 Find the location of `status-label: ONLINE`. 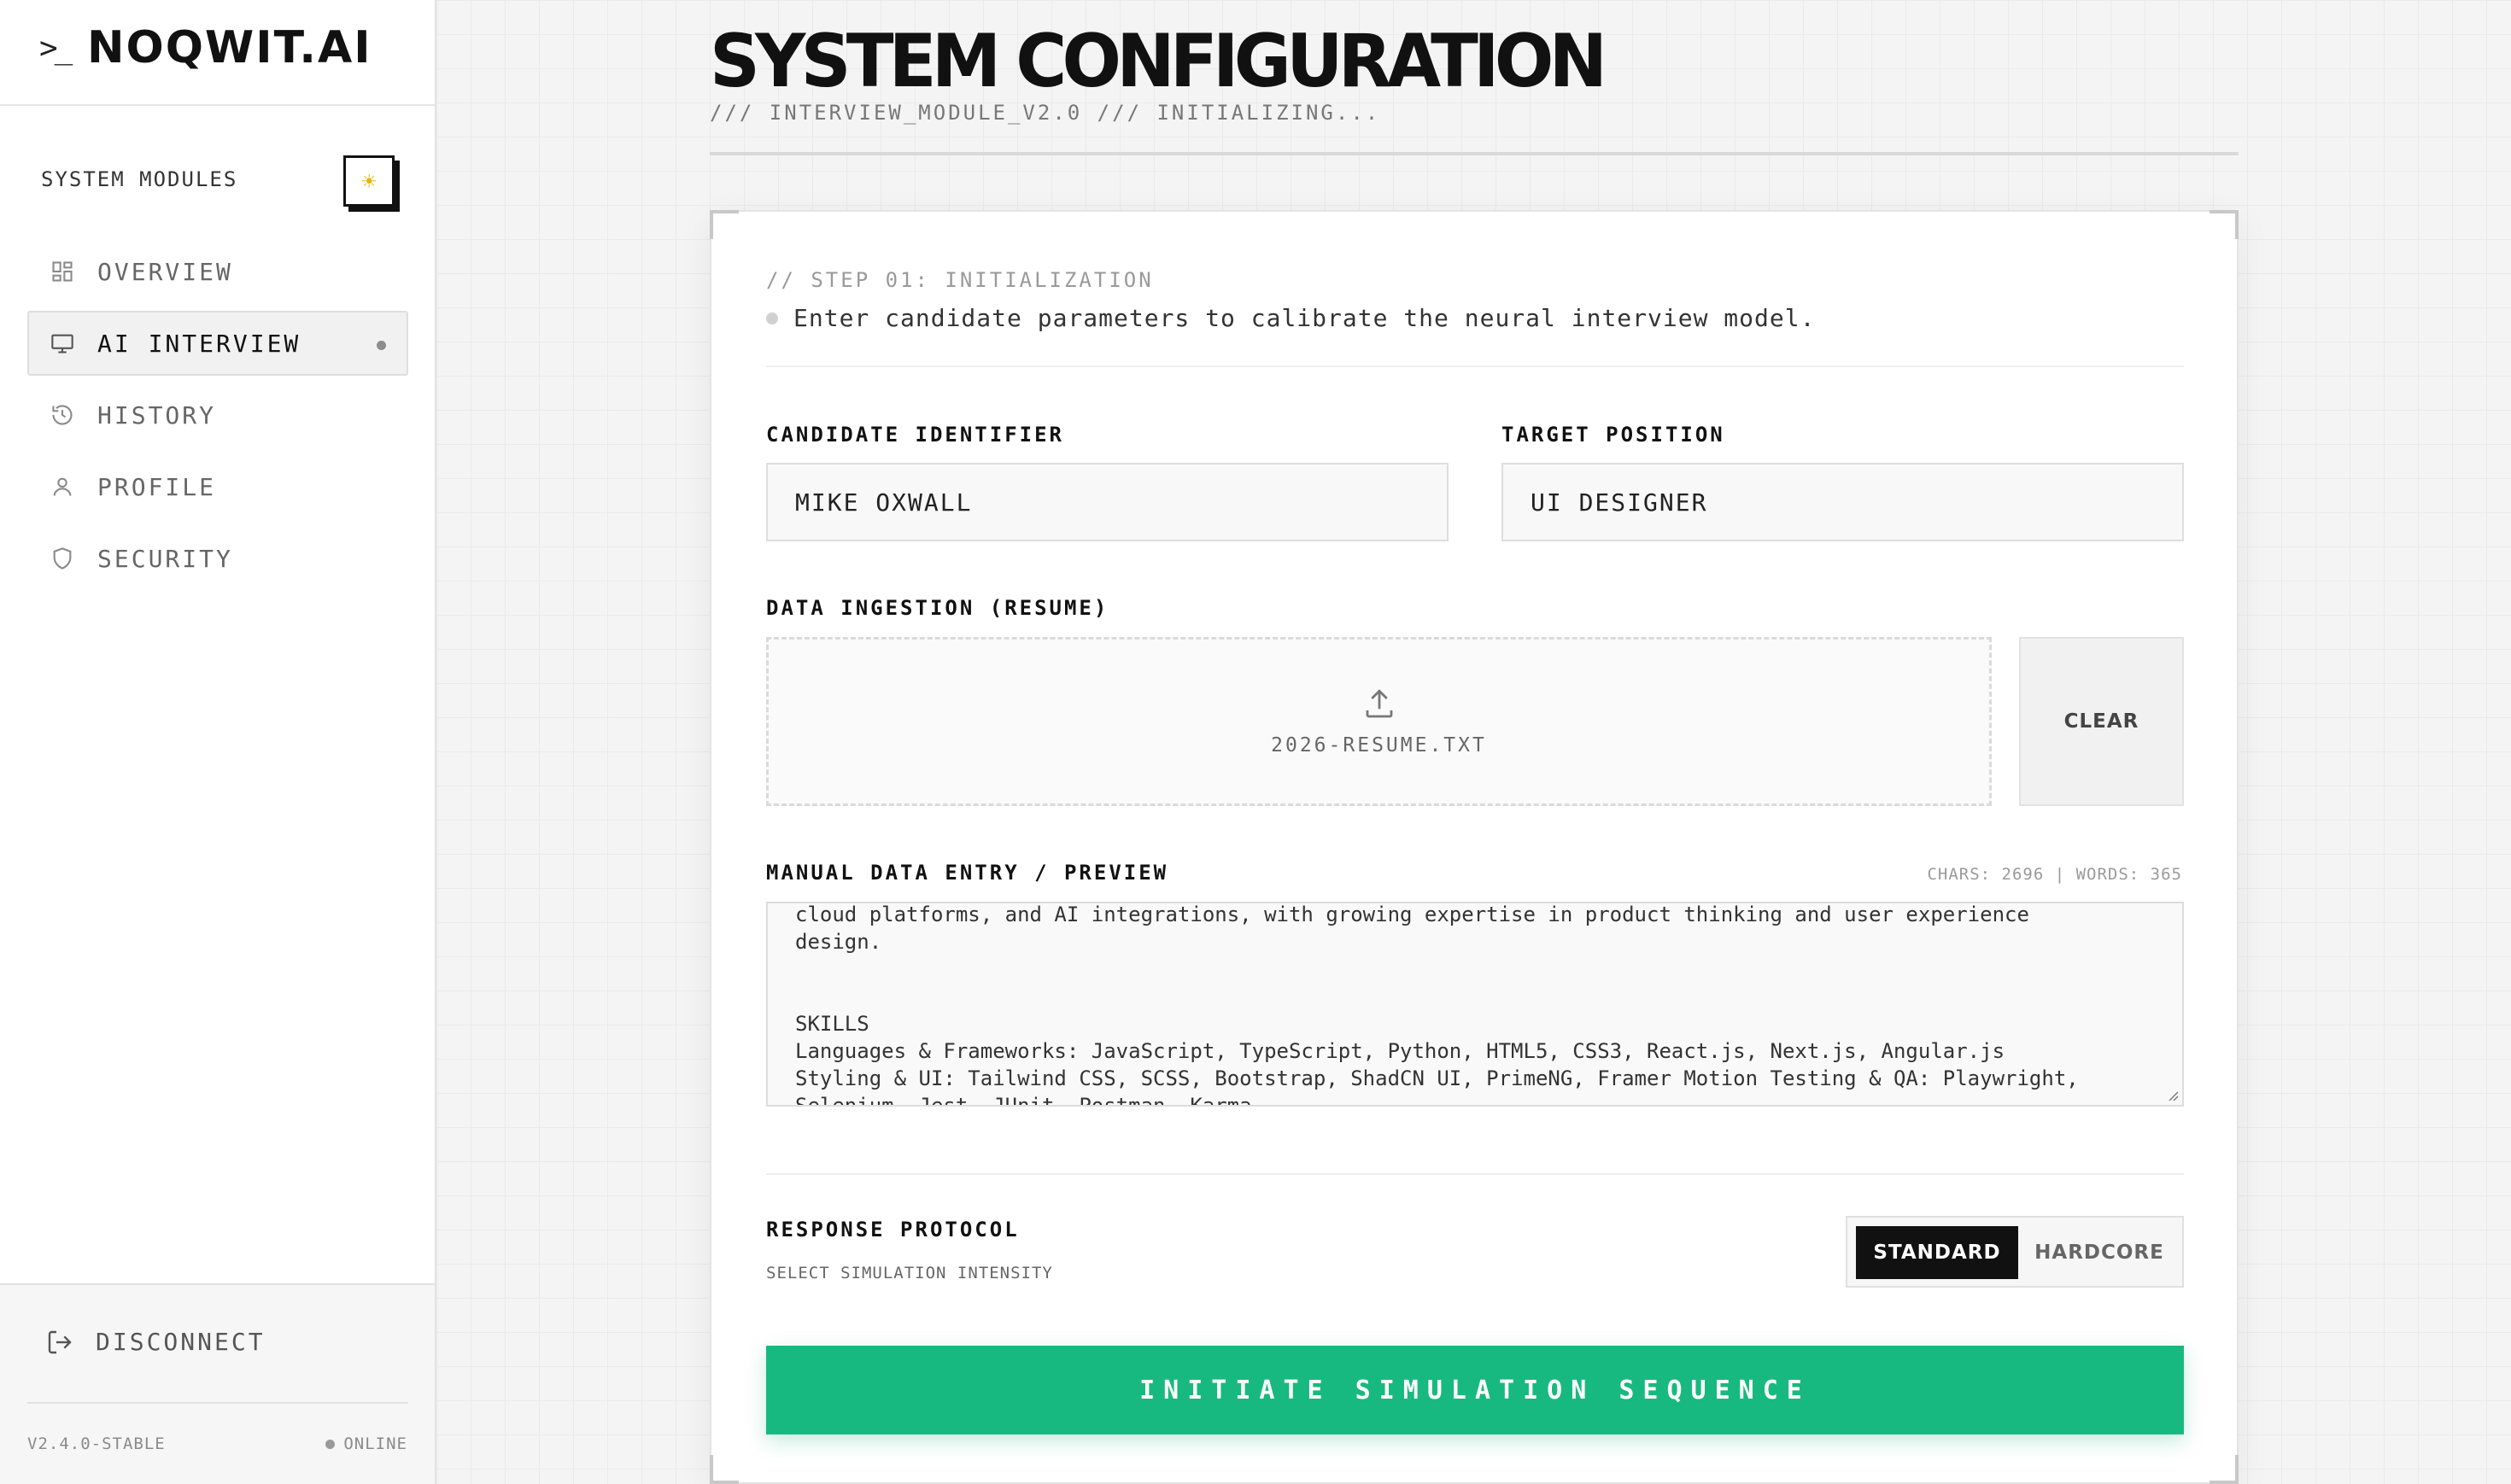

status-label: ONLINE is located at coordinates (375, 1443).